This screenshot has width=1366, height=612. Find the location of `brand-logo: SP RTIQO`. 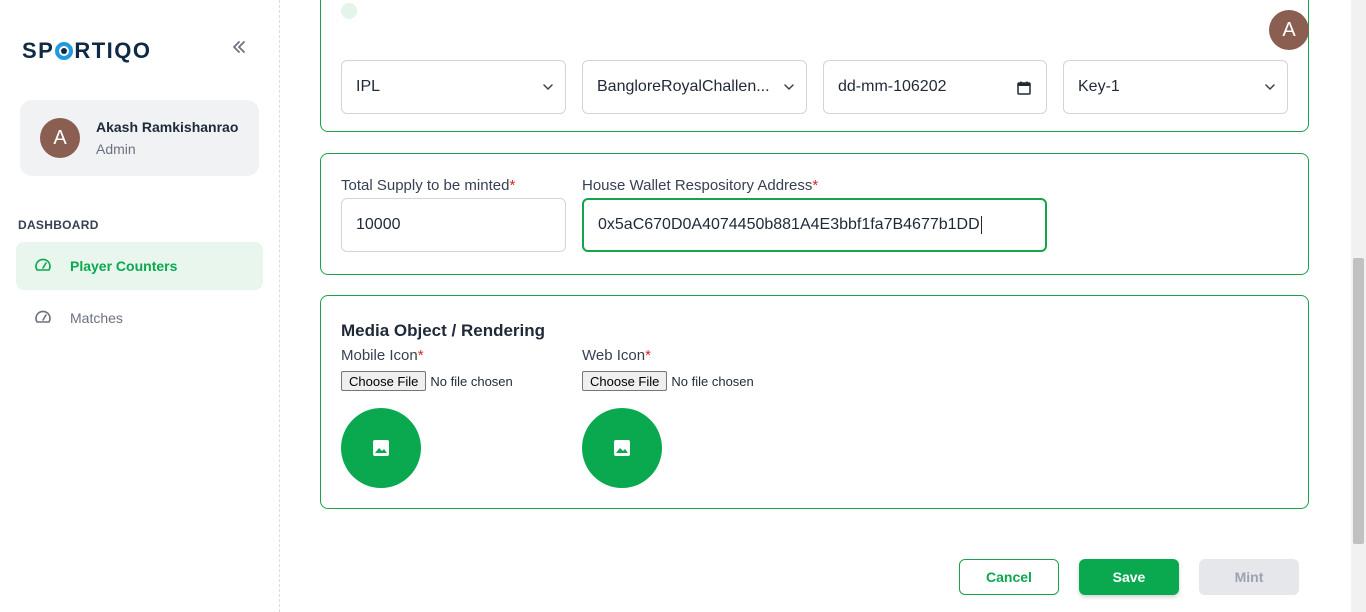

brand-logo: SP RTIQO is located at coordinates (87, 51).